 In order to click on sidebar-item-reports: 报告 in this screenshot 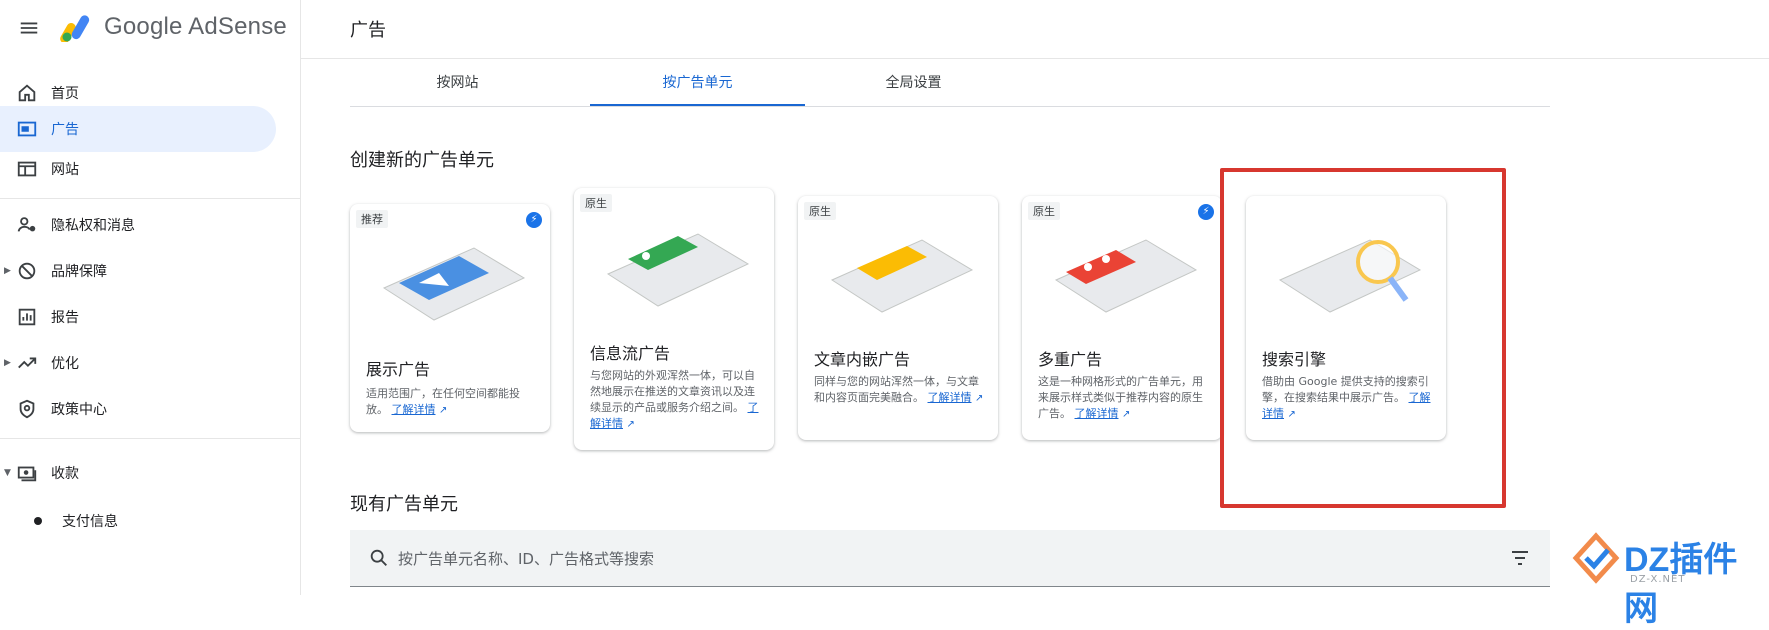, I will do `click(138, 317)`.